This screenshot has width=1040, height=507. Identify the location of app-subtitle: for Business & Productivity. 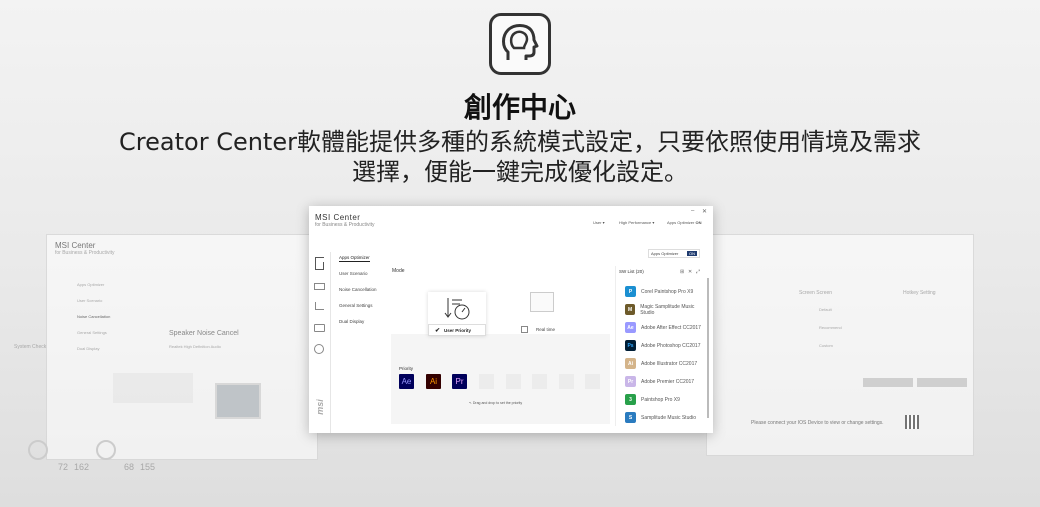
(345, 225).